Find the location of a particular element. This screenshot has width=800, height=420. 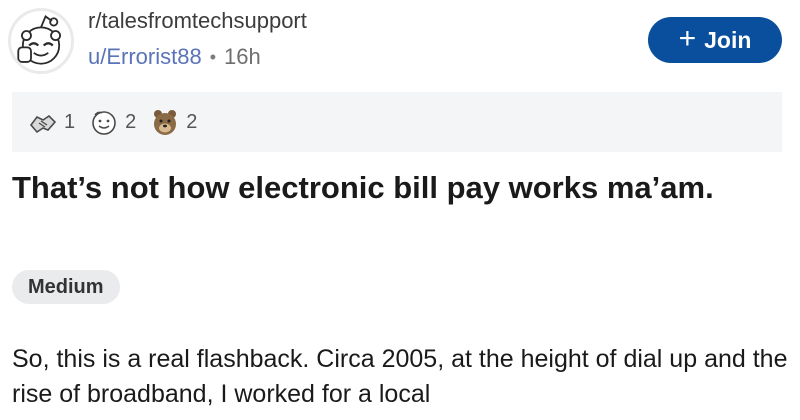

author-username: u/Errorist88 is located at coordinates (145, 57).